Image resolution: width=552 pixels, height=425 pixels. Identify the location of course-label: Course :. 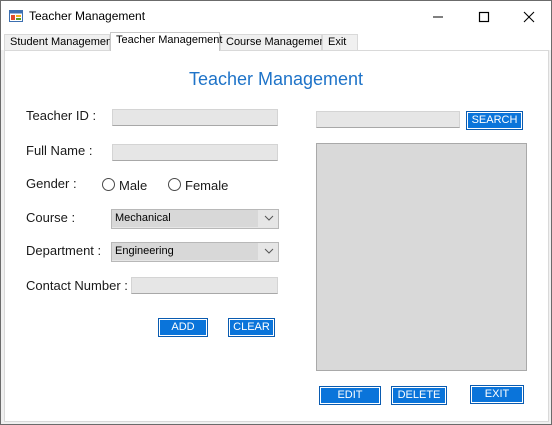
(51, 217).